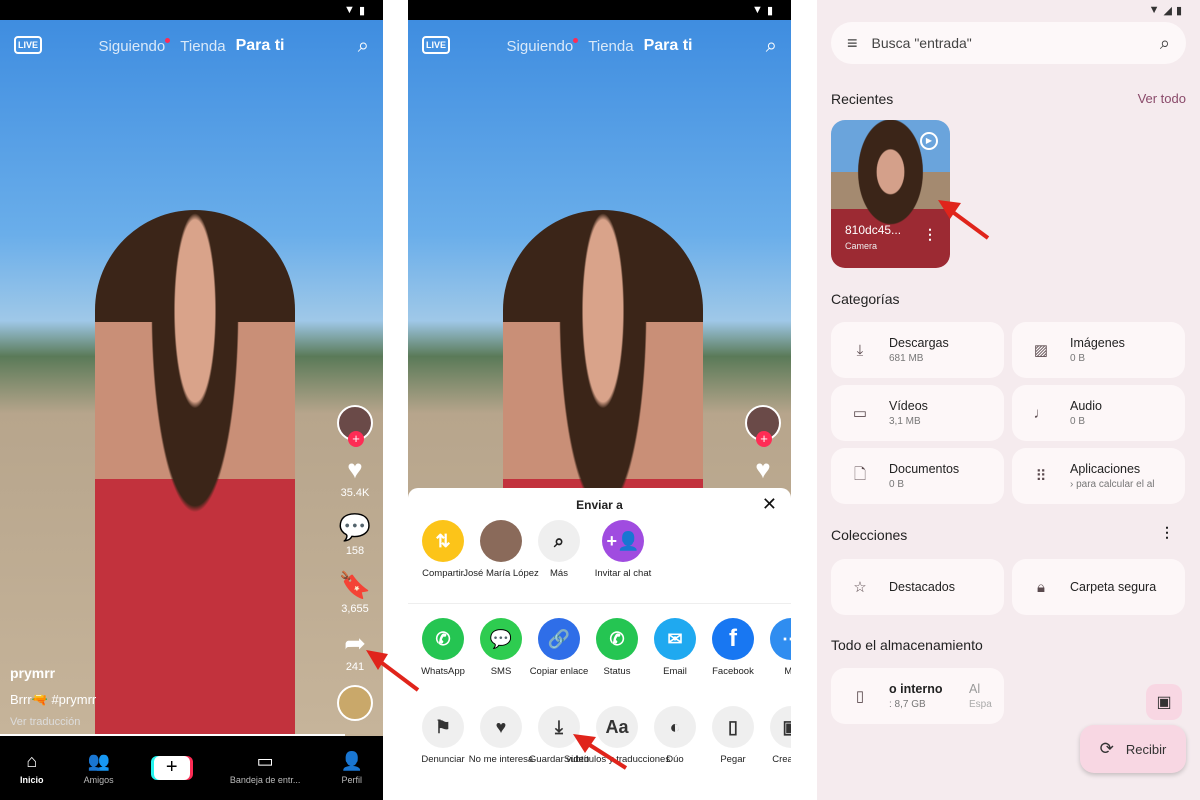 This screenshot has height=800, width=1200. What do you see at coordinates (1041, 587) in the screenshot?
I see `lock-icon: 🔒︎` at bounding box center [1041, 587].